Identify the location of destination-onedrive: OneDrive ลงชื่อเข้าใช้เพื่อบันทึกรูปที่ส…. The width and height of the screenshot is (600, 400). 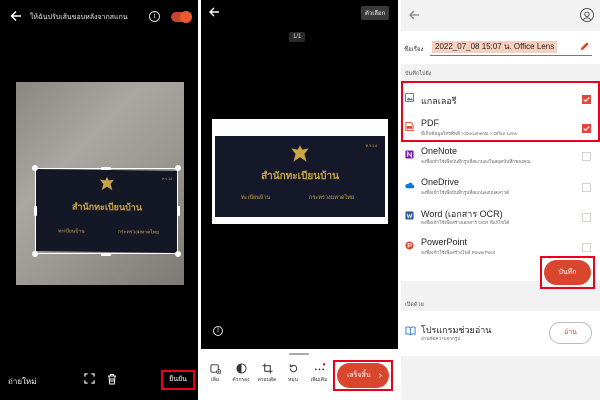
(500, 188).